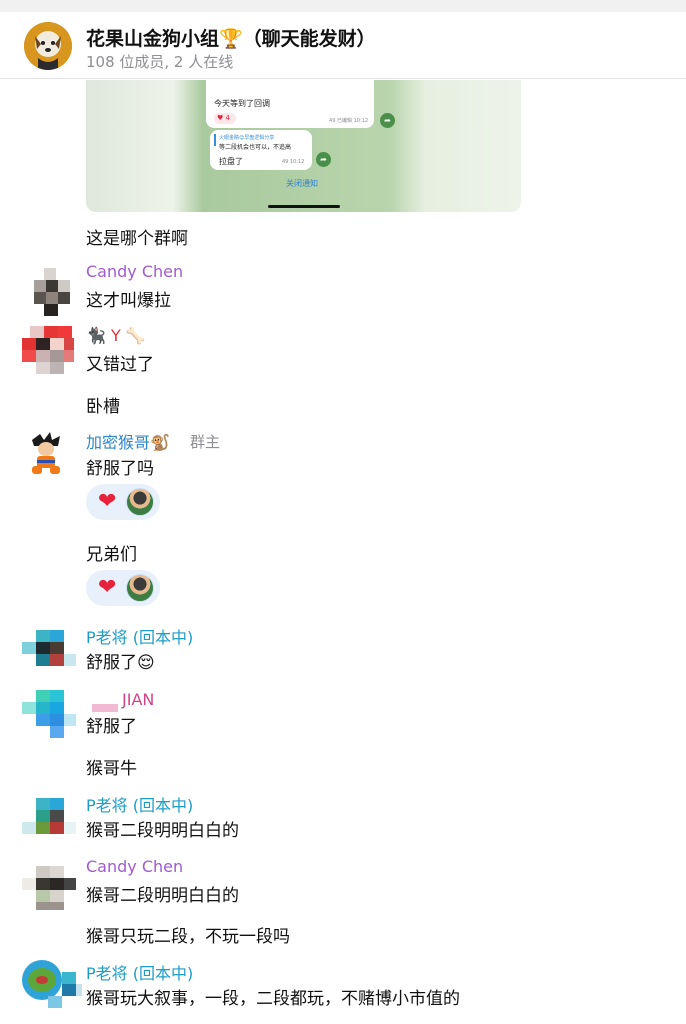 The width and height of the screenshot is (686, 1024). What do you see at coordinates (231, 39) in the screenshot?
I see `chat-title: 花果山金狗小组🏆（聊天能发财）` at bounding box center [231, 39].